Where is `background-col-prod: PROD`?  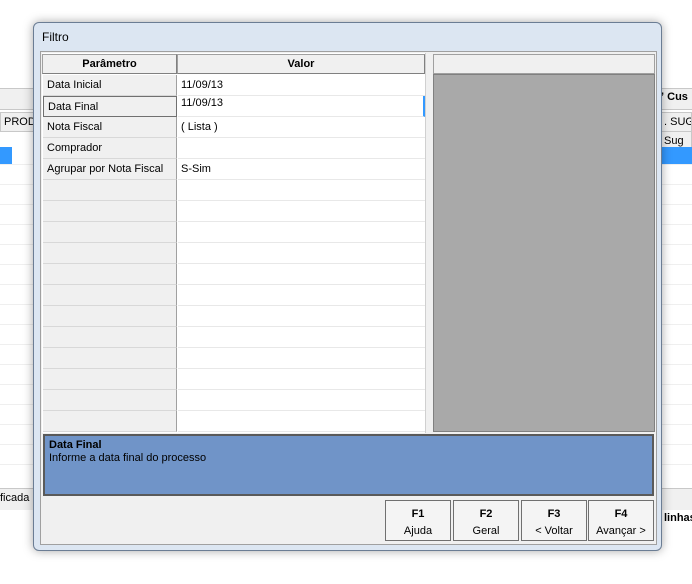 background-col-prod: PROD is located at coordinates (17, 122).